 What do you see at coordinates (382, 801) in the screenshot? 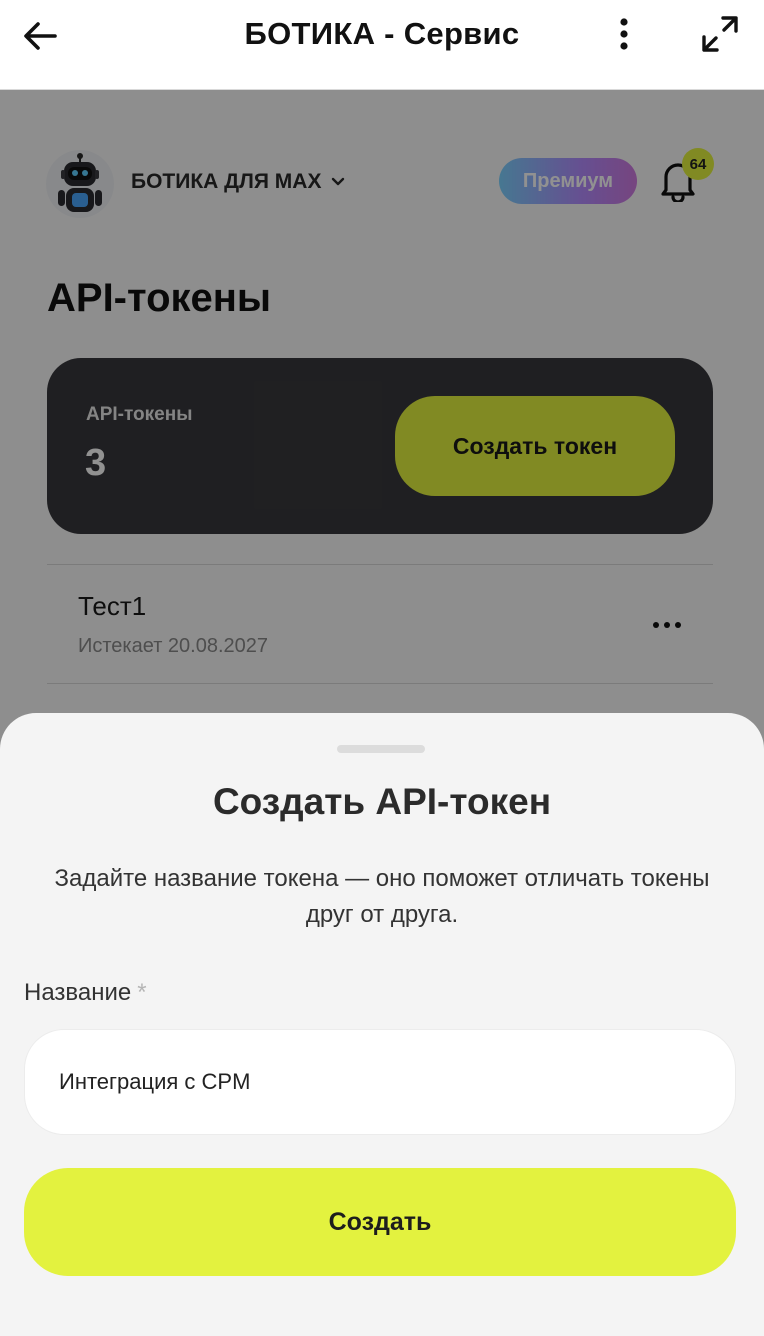
I see `sheet-title: Создать API-токен` at bounding box center [382, 801].